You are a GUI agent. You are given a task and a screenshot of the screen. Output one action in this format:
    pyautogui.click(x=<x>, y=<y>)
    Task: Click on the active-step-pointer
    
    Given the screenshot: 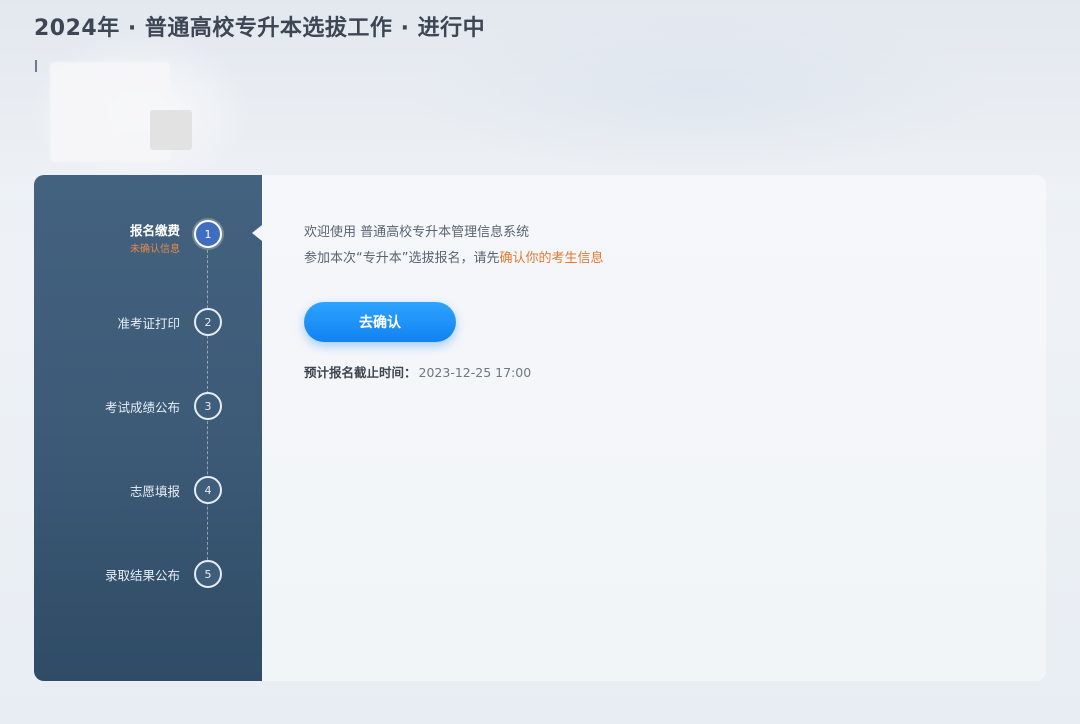 What is the action you would take?
    pyautogui.click(x=257, y=233)
    